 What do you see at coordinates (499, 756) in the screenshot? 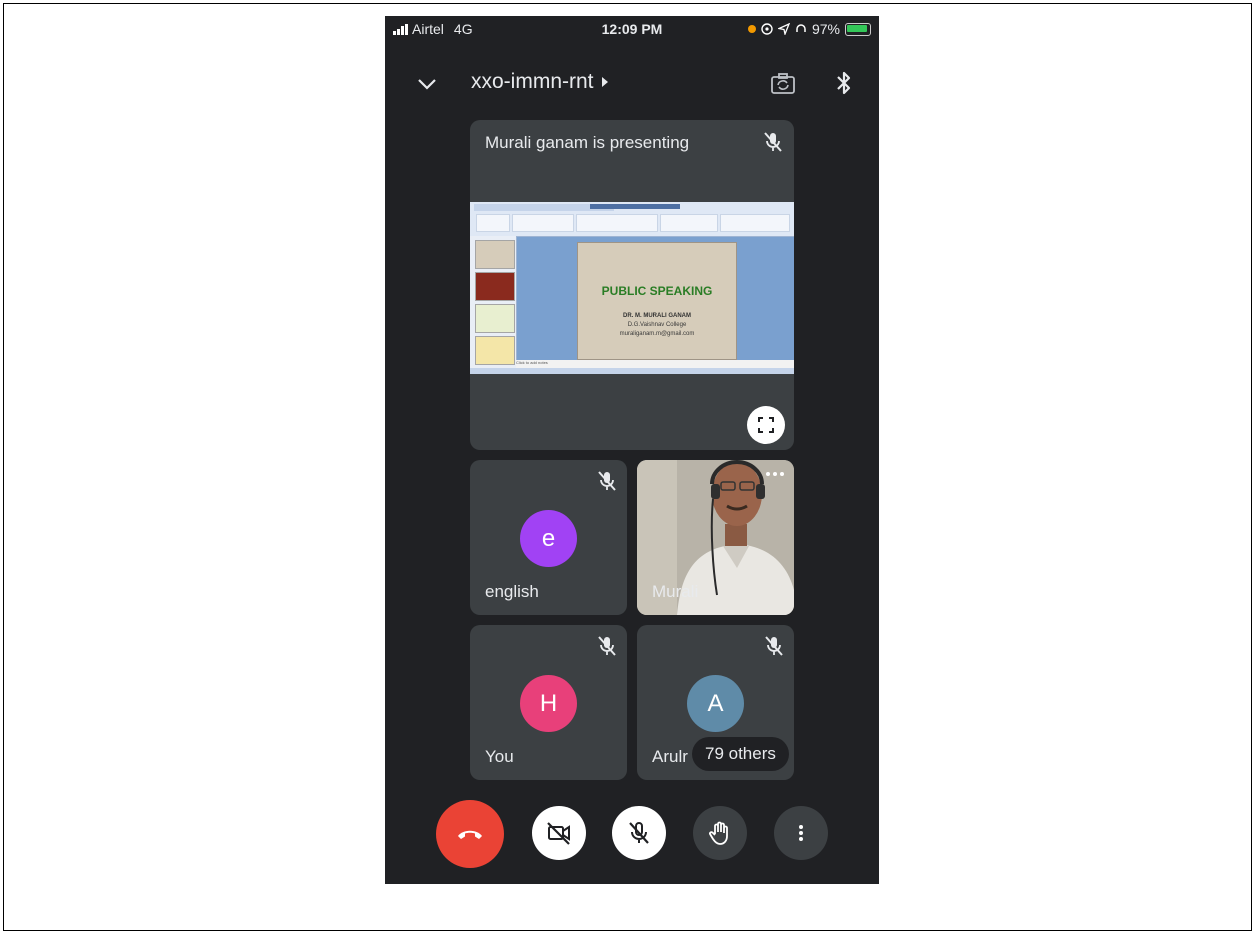
I see `participant-name: You` at bounding box center [499, 756].